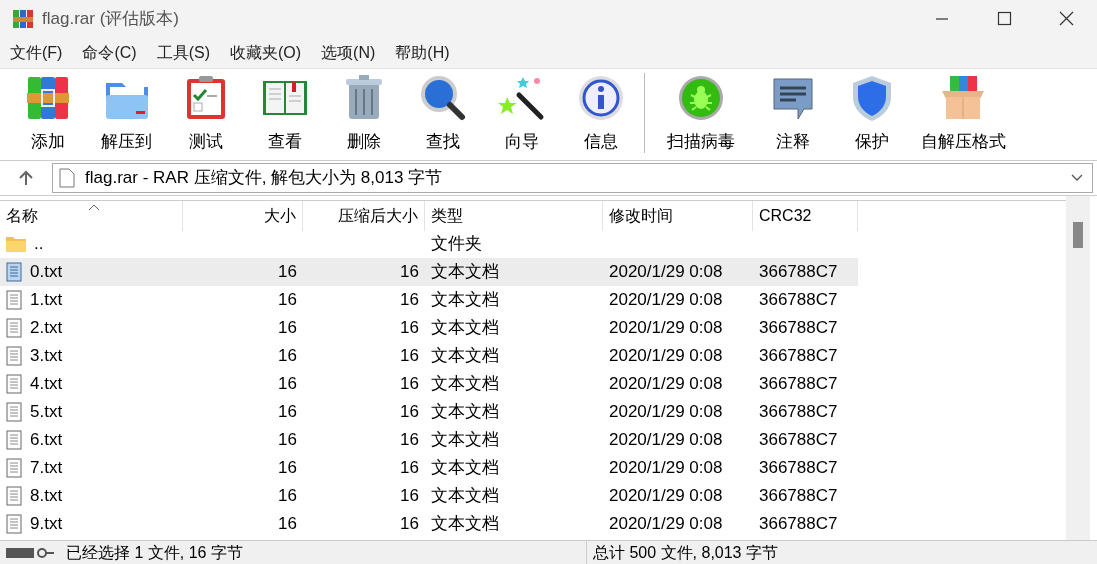 The height and width of the screenshot is (564, 1097). What do you see at coordinates (26, 178) in the screenshot?
I see `up-arrow-icon` at bounding box center [26, 178].